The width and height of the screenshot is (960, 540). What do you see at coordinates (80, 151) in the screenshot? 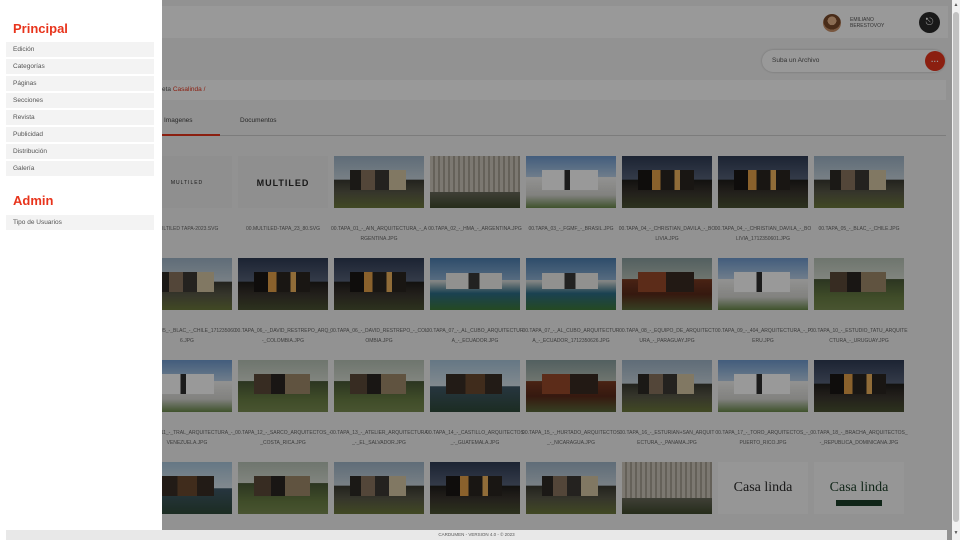
I see `sidebar-item-distribucion: Distribución` at bounding box center [80, 151].